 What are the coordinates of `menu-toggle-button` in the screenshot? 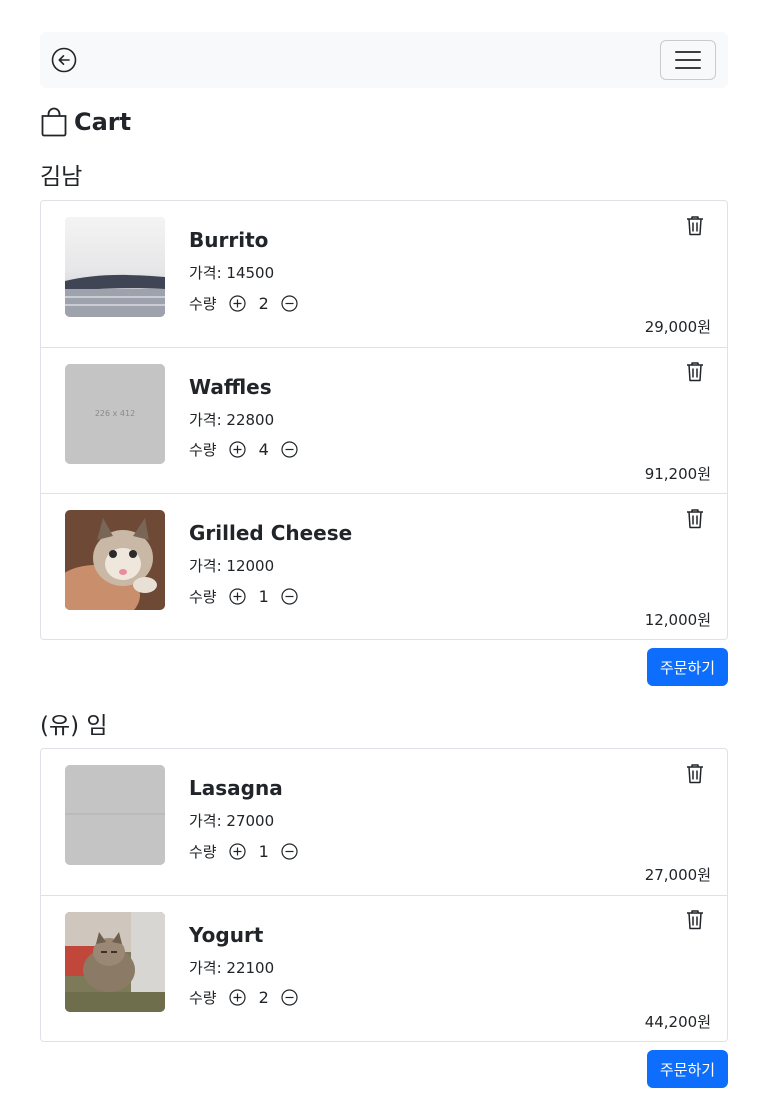 It's located at (688, 60).